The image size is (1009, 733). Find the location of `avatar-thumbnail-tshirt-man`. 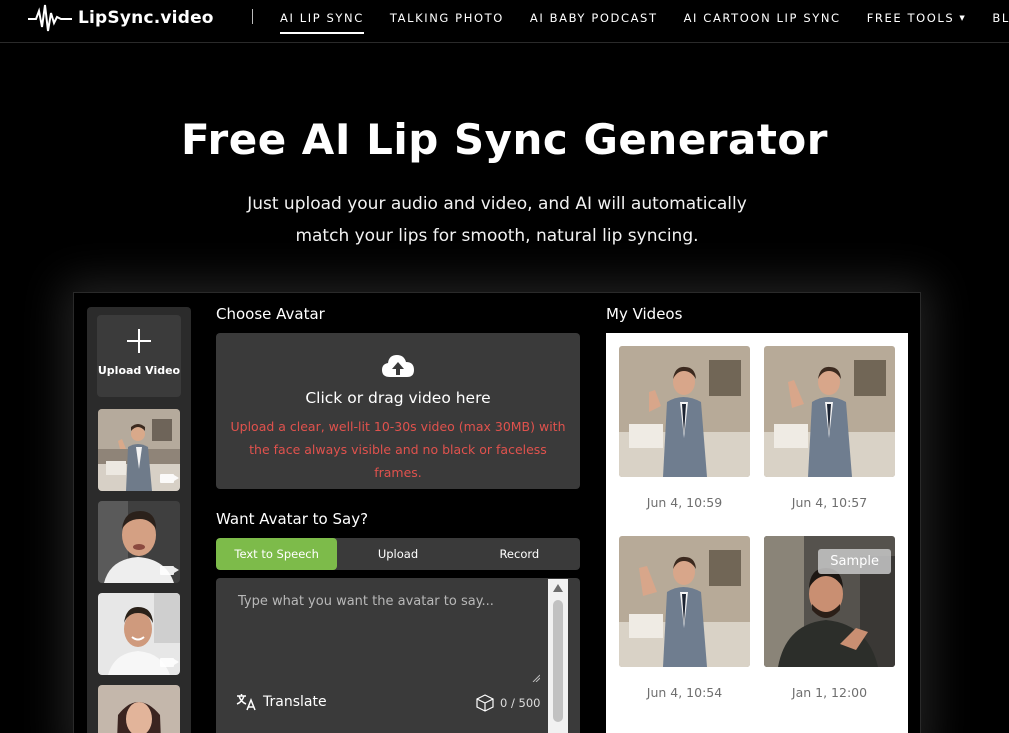

avatar-thumbnail-tshirt-man is located at coordinates (139, 542).